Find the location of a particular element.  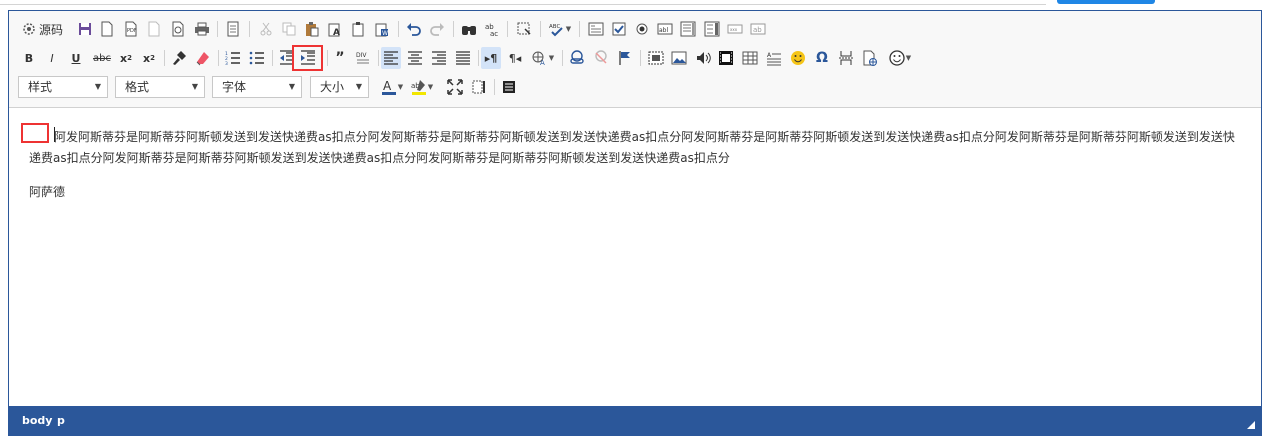

format-painter-icon is located at coordinates (179, 58).